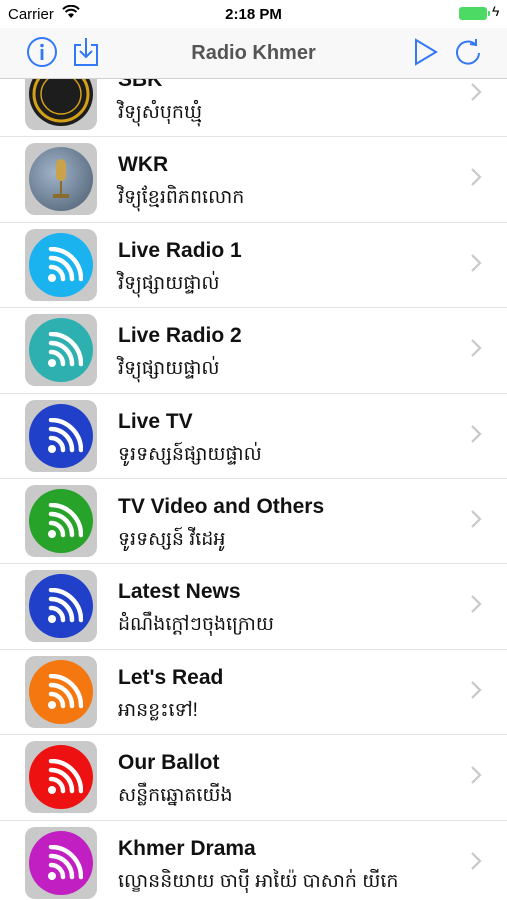 The image size is (507, 900). What do you see at coordinates (253, 180) in the screenshot?
I see `station-row-wkr: WKR វិទ្យុខ្មែរពិភពលោក` at bounding box center [253, 180].